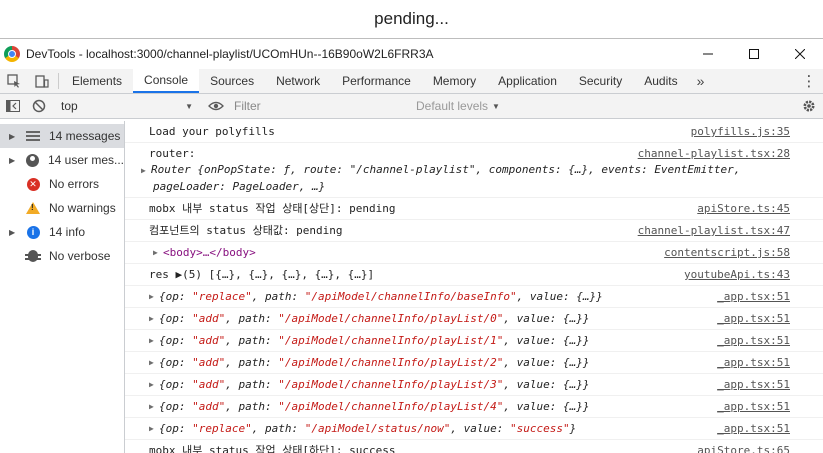 The image size is (823, 453). I want to click on live-expression-button, so click(216, 106).